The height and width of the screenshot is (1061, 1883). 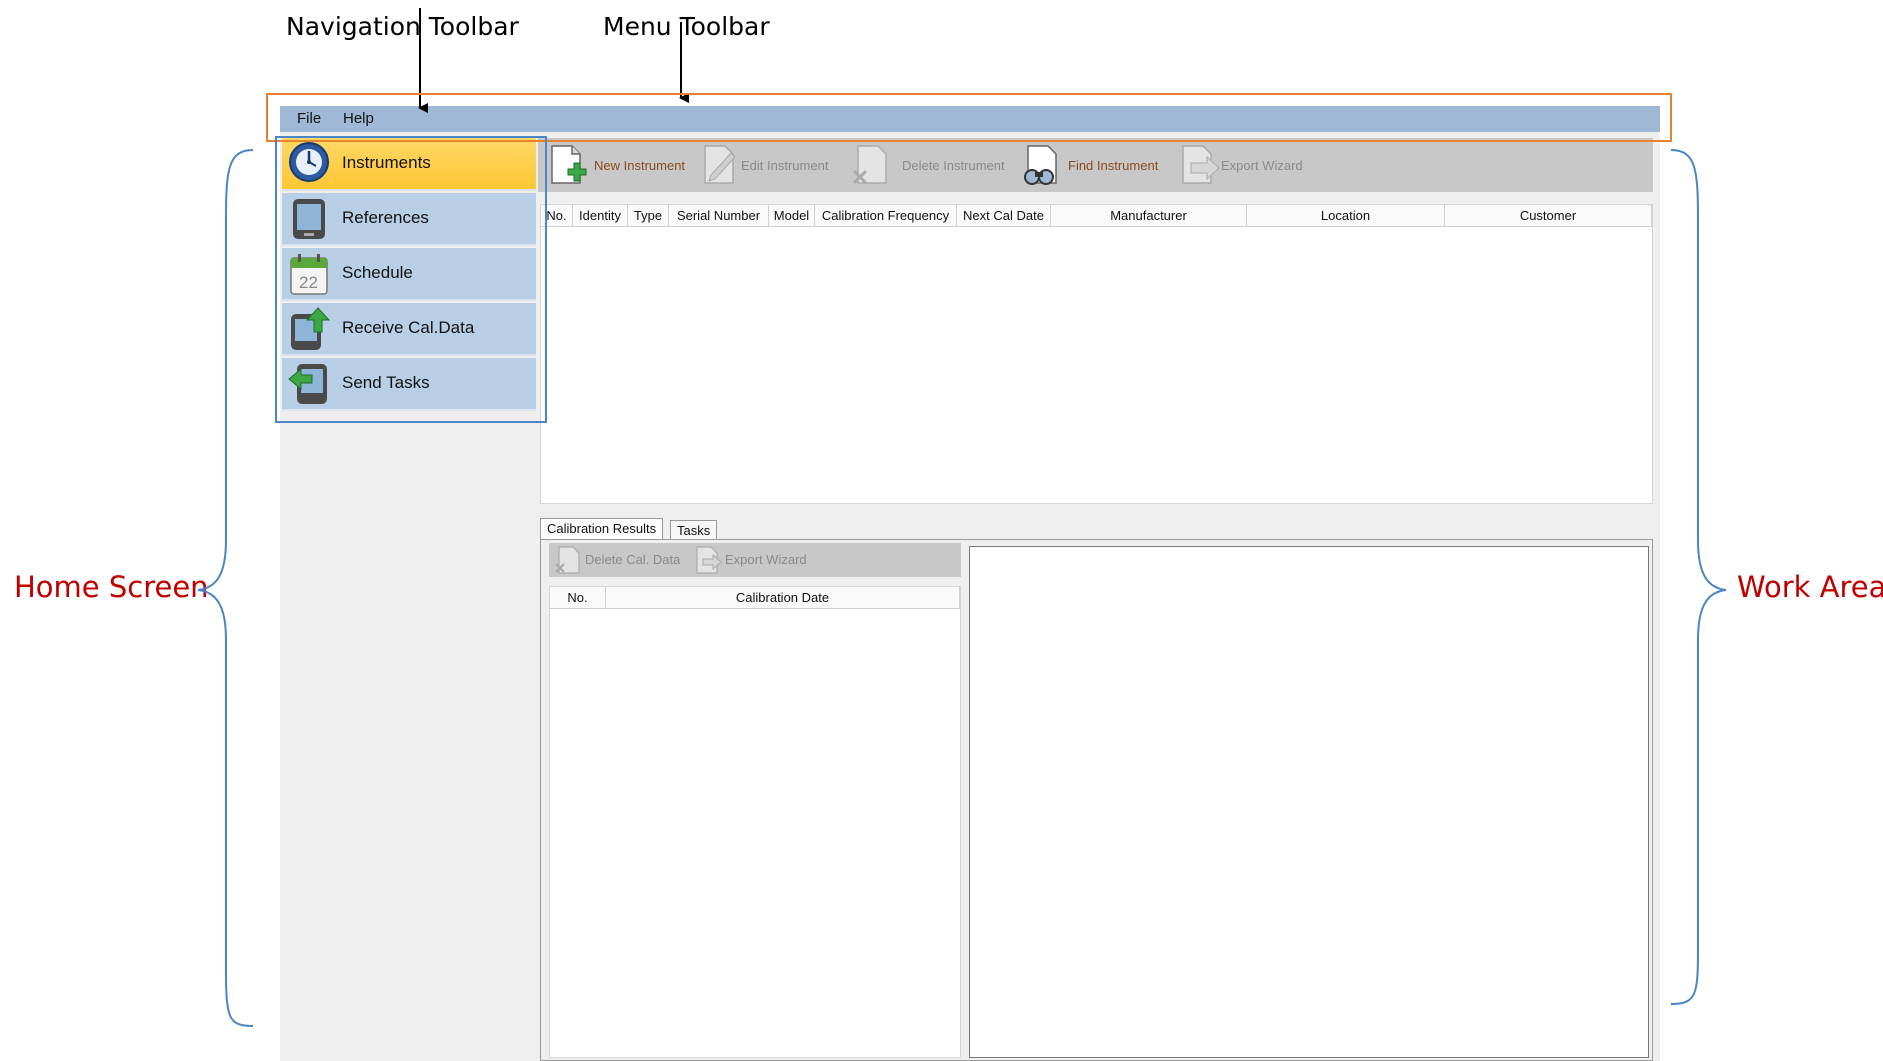 What do you see at coordinates (308, 282) in the screenshot?
I see `calendar-day: 22` at bounding box center [308, 282].